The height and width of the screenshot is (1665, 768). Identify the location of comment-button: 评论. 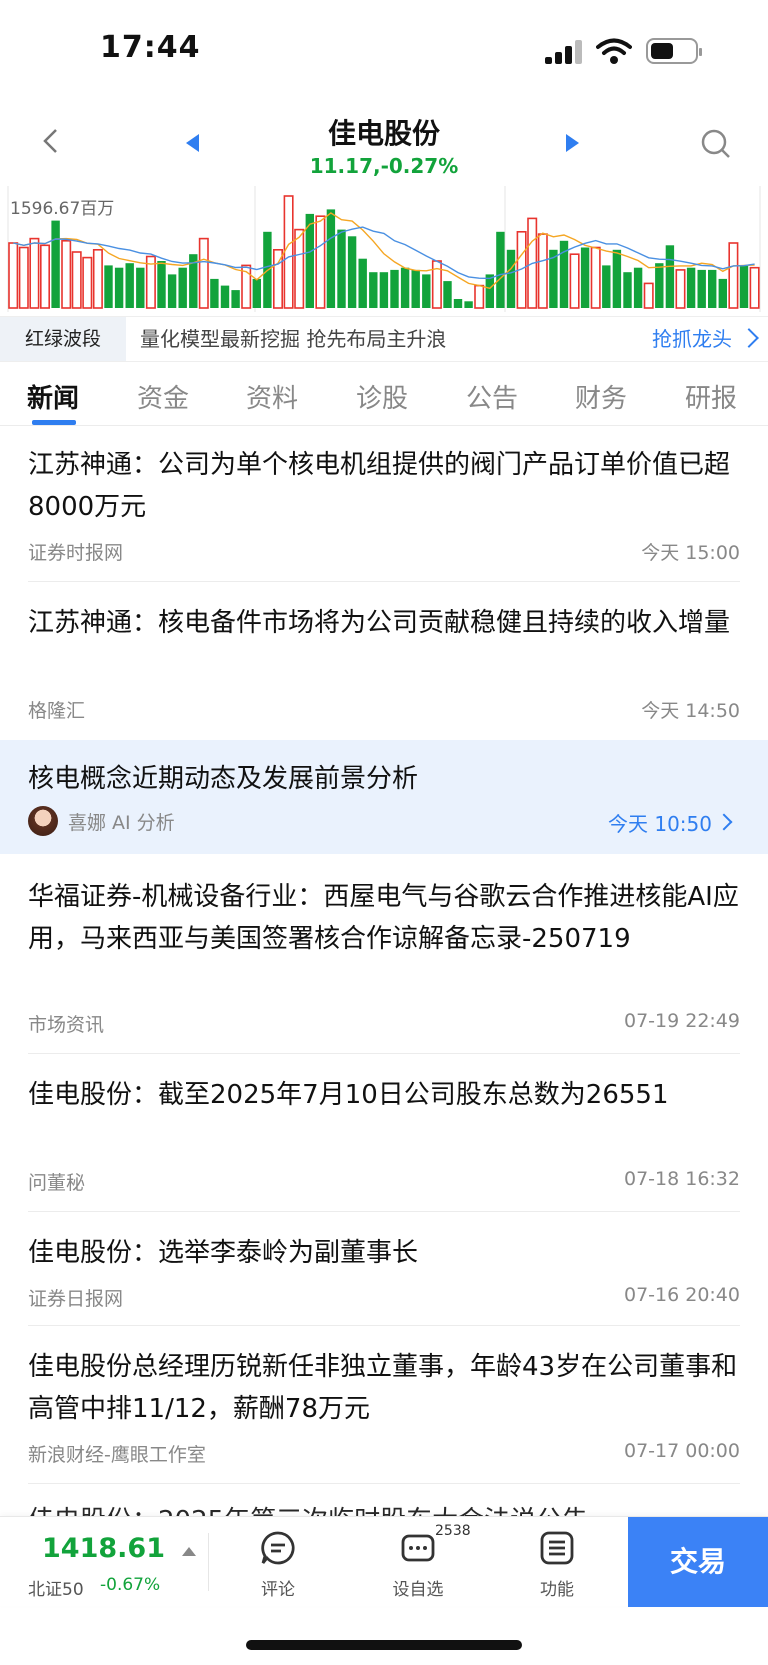
(278, 1564).